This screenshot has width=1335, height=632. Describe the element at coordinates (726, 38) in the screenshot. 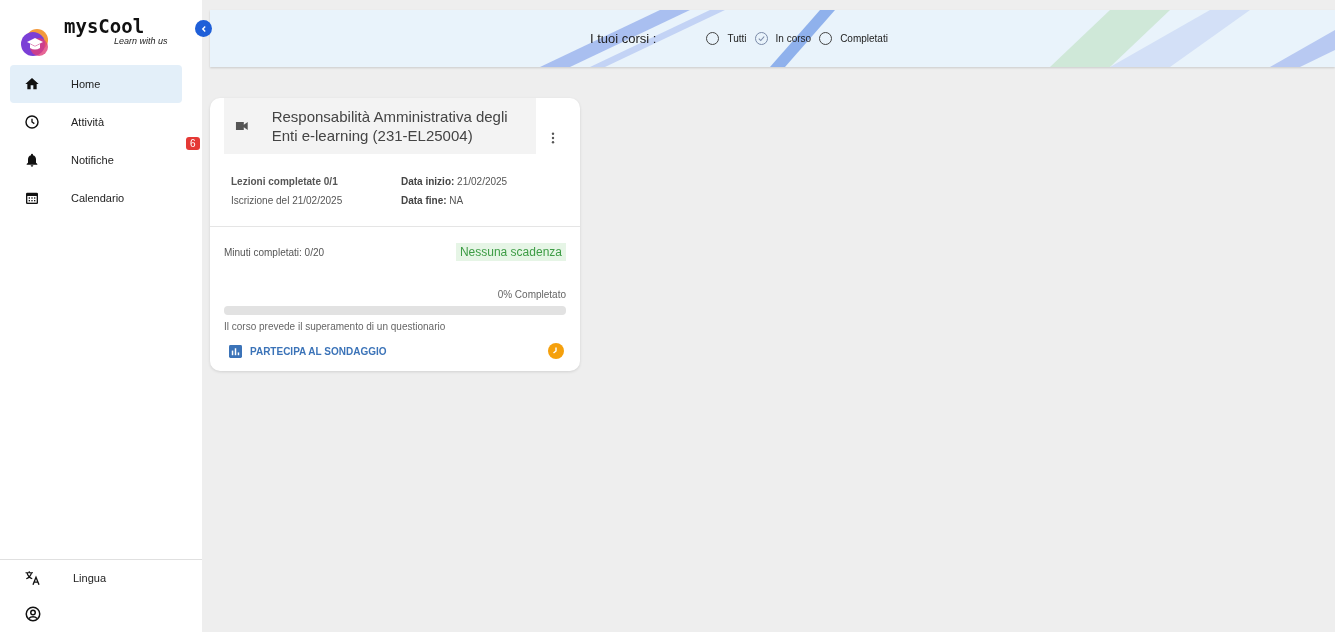

I see `filter-option: Tutti` at that location.